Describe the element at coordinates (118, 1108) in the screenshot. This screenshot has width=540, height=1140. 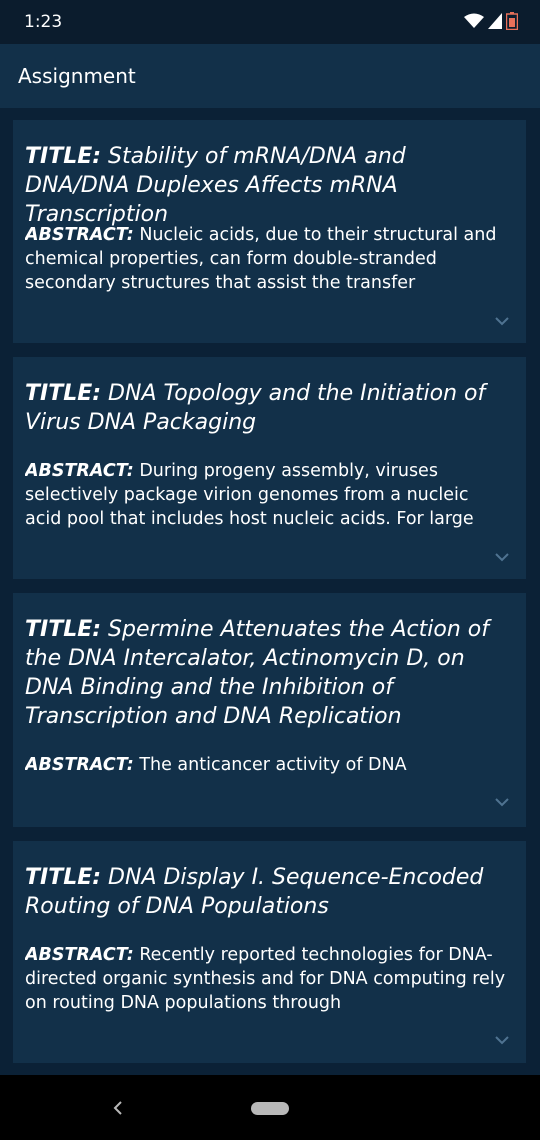
I see `back-icon` at that location.